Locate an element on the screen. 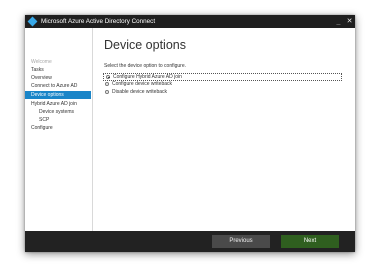  option-label: Configure Hybrid Azure AD join is located at coordinates (147, 76).